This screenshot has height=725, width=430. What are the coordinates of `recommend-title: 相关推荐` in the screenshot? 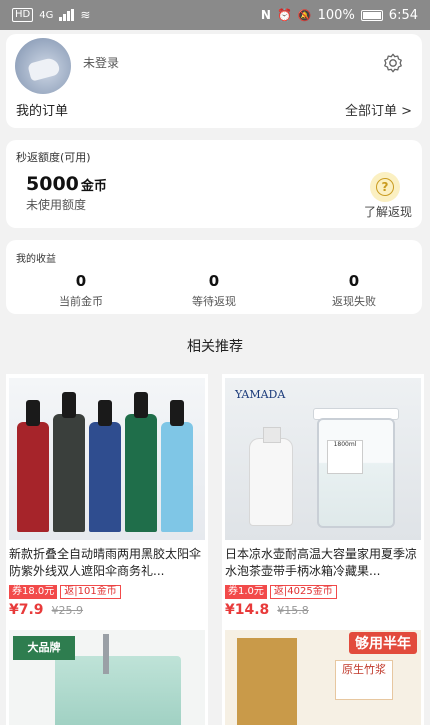 It's located at (215, 347).